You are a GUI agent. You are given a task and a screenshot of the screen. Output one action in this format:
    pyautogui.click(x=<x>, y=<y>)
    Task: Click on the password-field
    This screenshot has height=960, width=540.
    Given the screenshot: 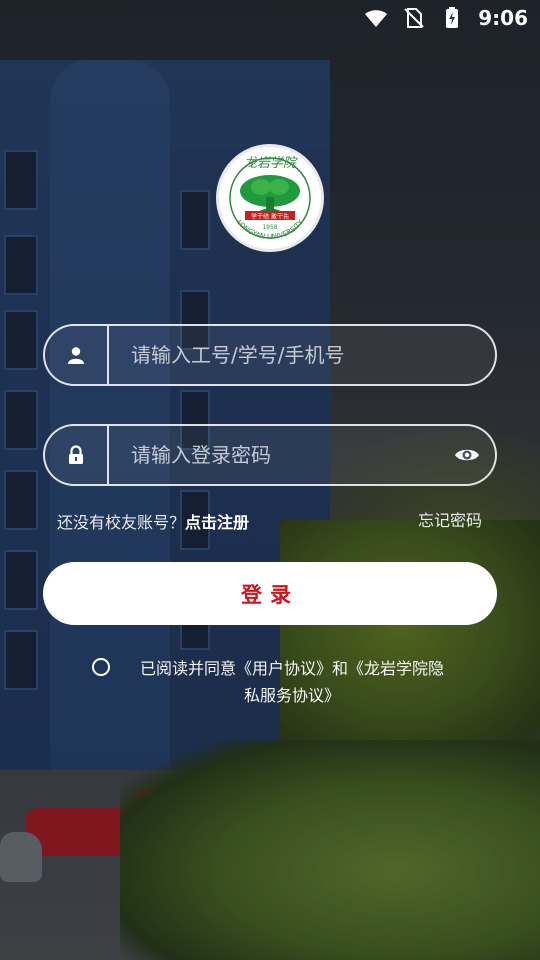 What is the action you would take?
    pyautogui.click(x=270, y=455)
    